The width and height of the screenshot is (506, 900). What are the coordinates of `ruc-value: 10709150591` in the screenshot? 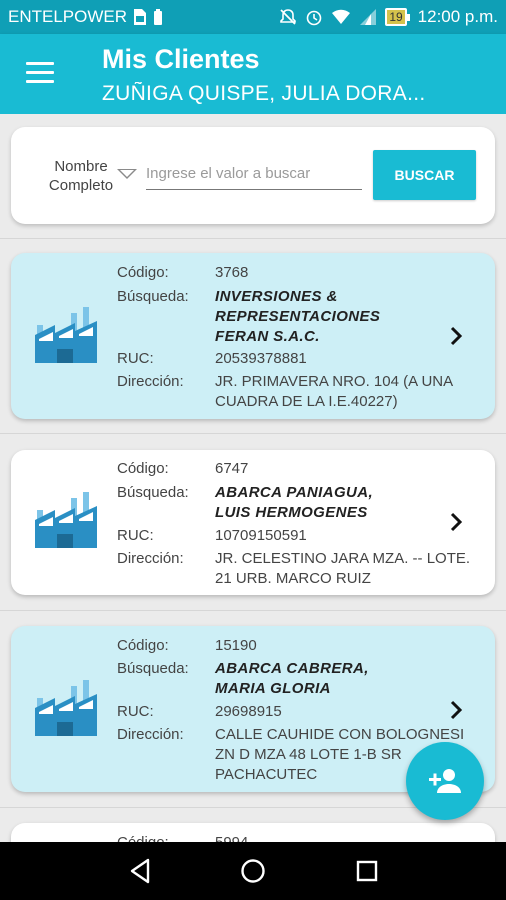 It's located at (261, 535).